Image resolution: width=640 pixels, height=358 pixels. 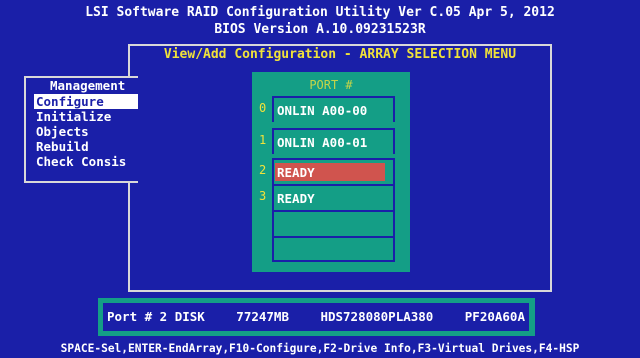 I want to click on menu-item-rebuild: Rebuild, so click(x=86, y=146).